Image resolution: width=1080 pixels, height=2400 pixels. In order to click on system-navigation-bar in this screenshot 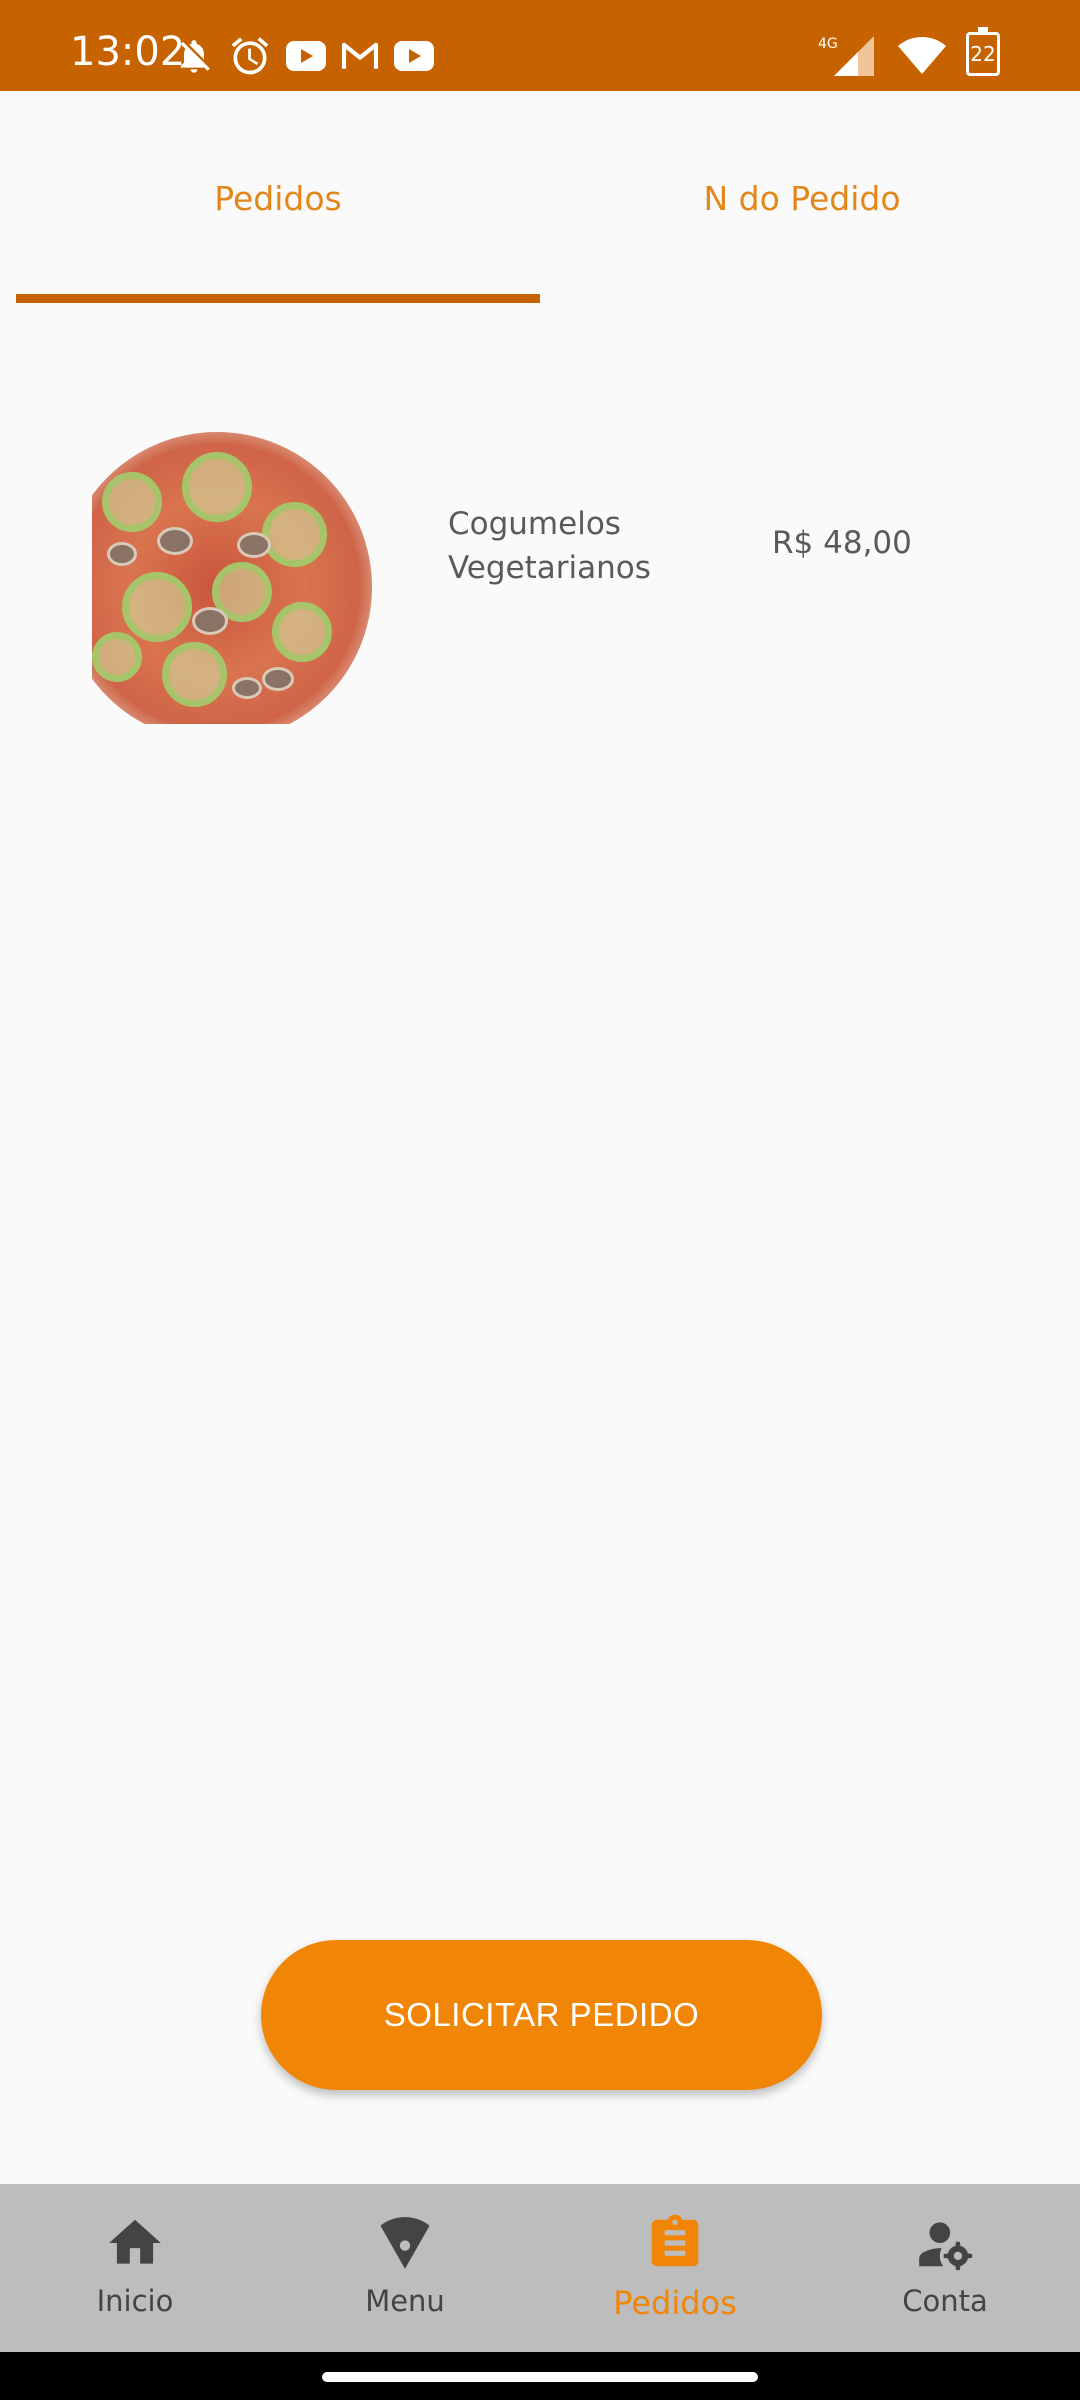, I will do `click(540, 2376)`.